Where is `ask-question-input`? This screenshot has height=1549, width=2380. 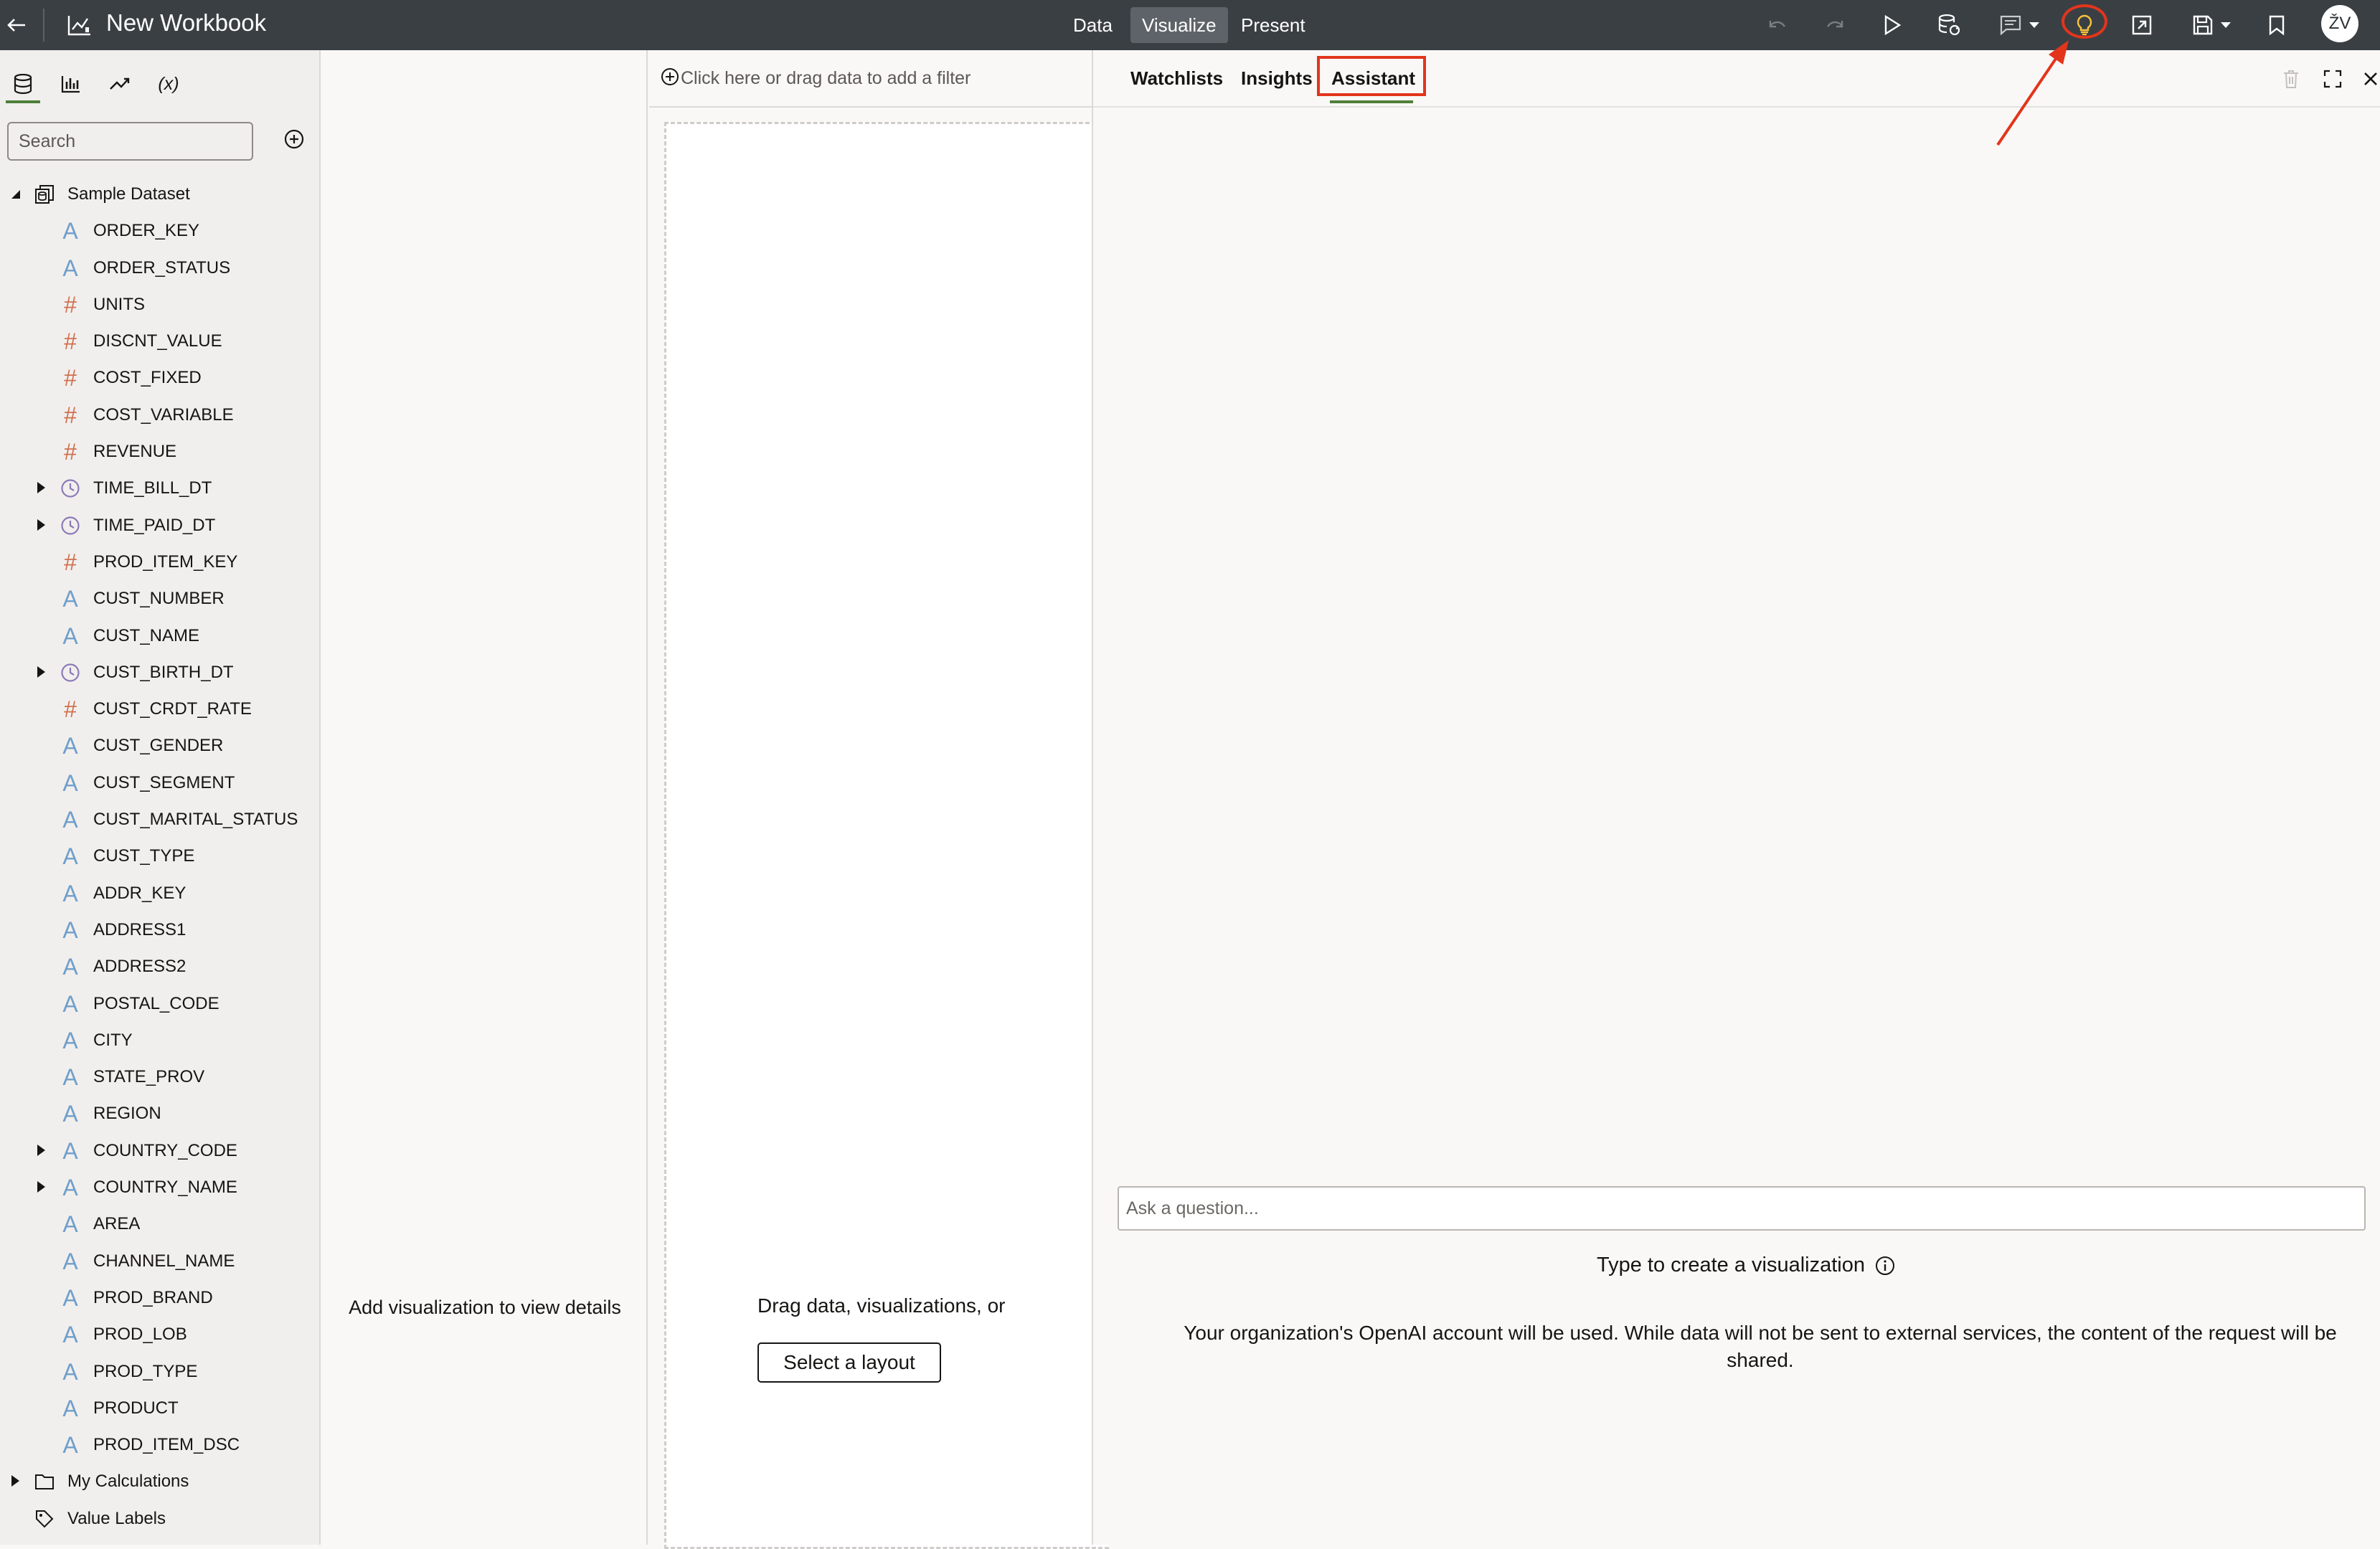
ask-question-input is located at coordinates (1742, 1209).